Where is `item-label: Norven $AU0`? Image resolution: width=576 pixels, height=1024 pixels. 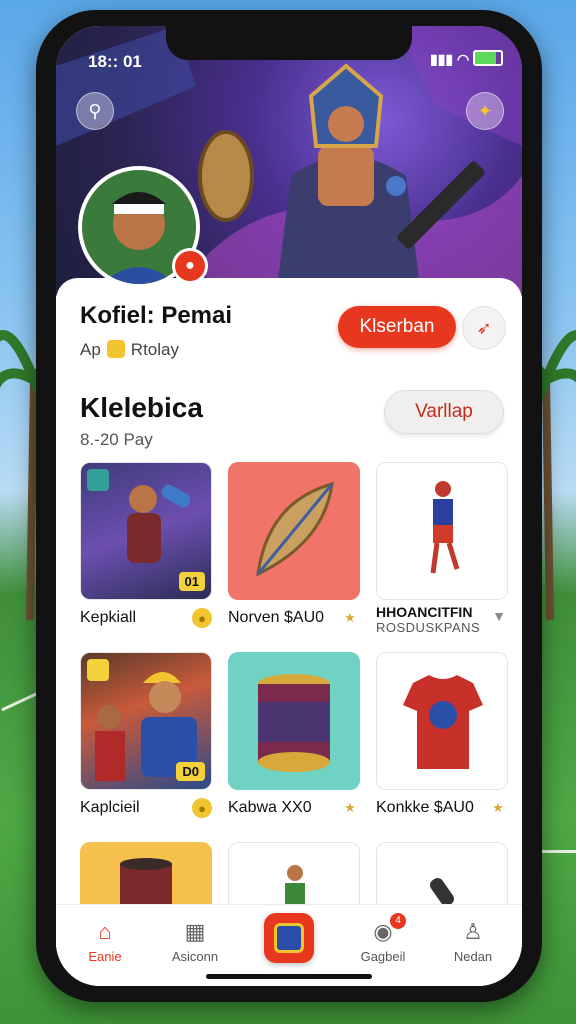 item-label: Norven $AU0 is located at coordinates (276, 617).